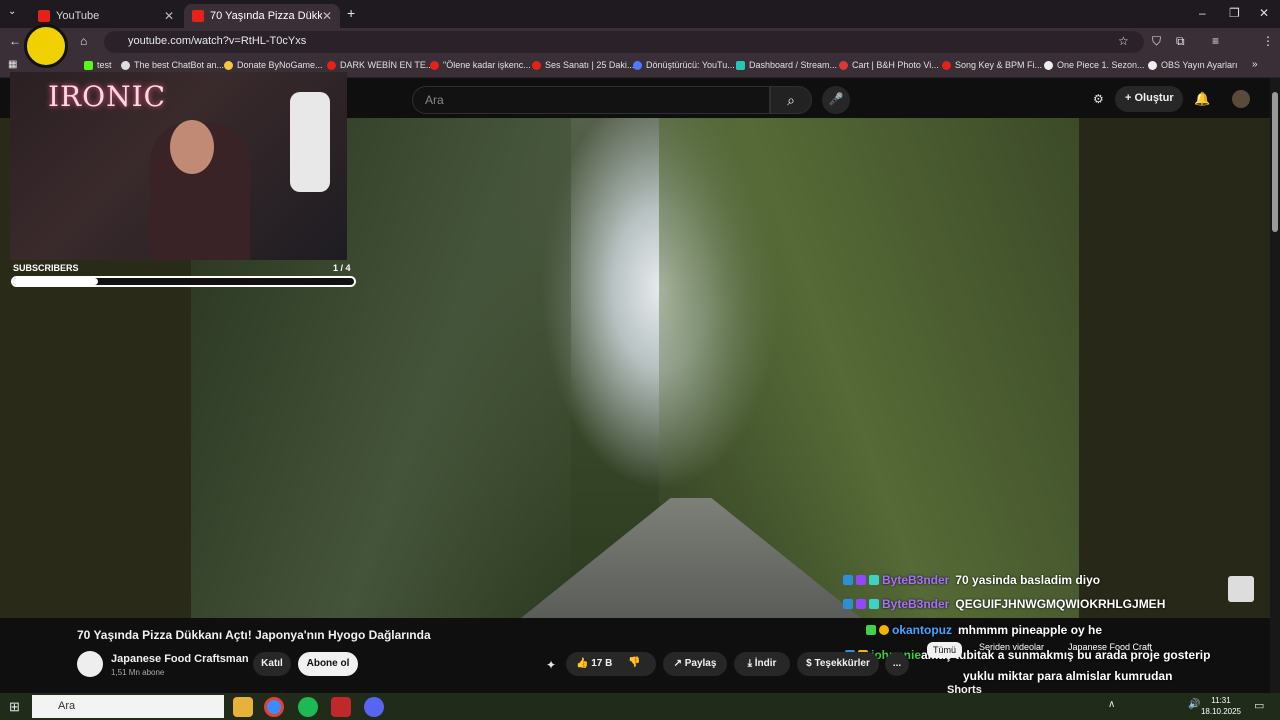  I want to click on more-bookmarks-icon: », so click(1255, 64).